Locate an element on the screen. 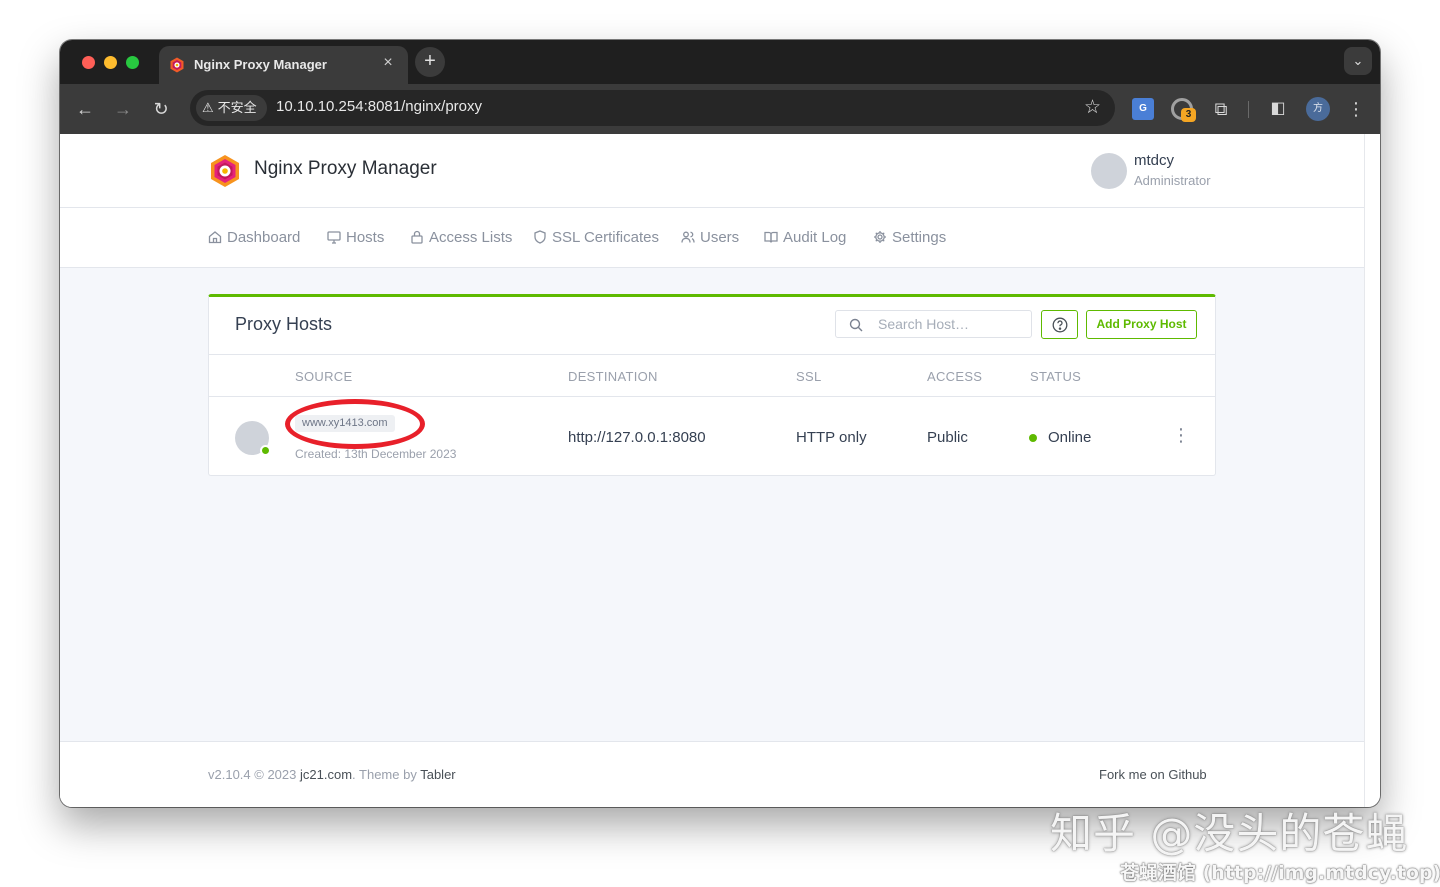  created-date: Created: 13th December 2023 is located at coordinates (376, 454).